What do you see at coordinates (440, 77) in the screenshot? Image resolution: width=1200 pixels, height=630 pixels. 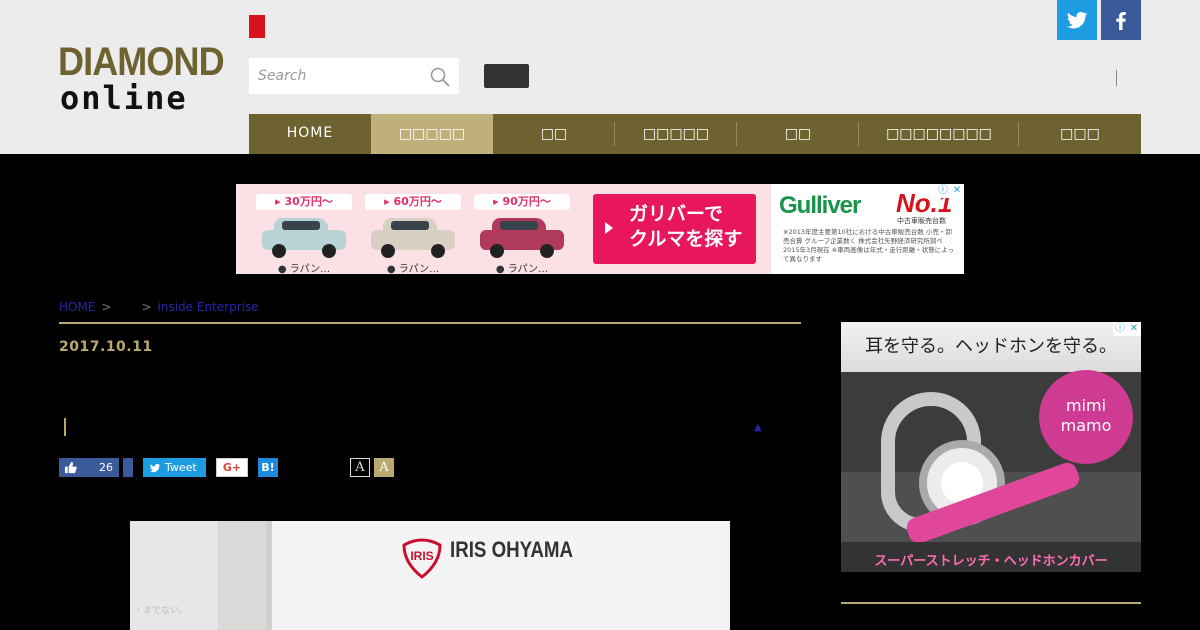 I see `search-icon` at bounding box center [440, 77].